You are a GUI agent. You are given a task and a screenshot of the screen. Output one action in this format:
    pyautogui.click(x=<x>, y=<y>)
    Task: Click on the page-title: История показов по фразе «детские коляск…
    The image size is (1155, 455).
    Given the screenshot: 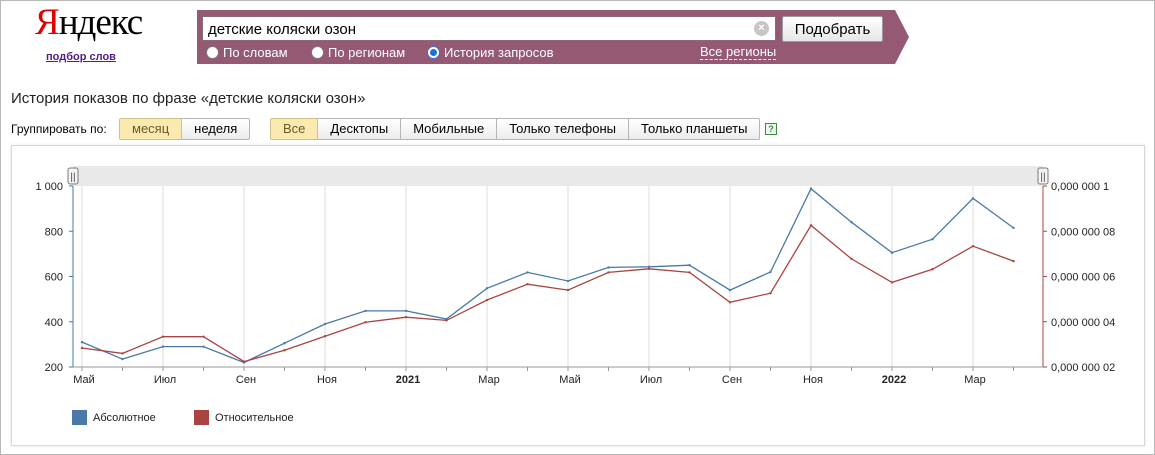 What is the action you would take?
    pyautogui.click(x=188, y=98)
    